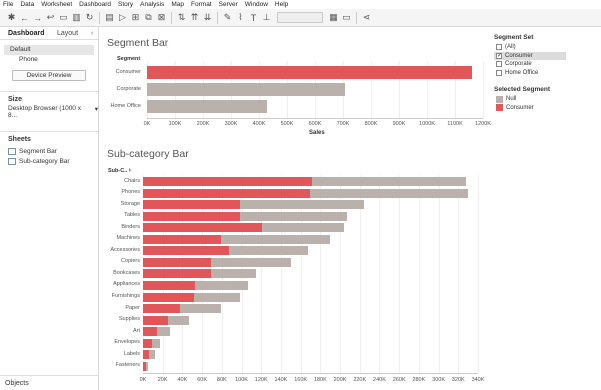  I want to click on checkbox-icon: ✓, so click(499, 55).